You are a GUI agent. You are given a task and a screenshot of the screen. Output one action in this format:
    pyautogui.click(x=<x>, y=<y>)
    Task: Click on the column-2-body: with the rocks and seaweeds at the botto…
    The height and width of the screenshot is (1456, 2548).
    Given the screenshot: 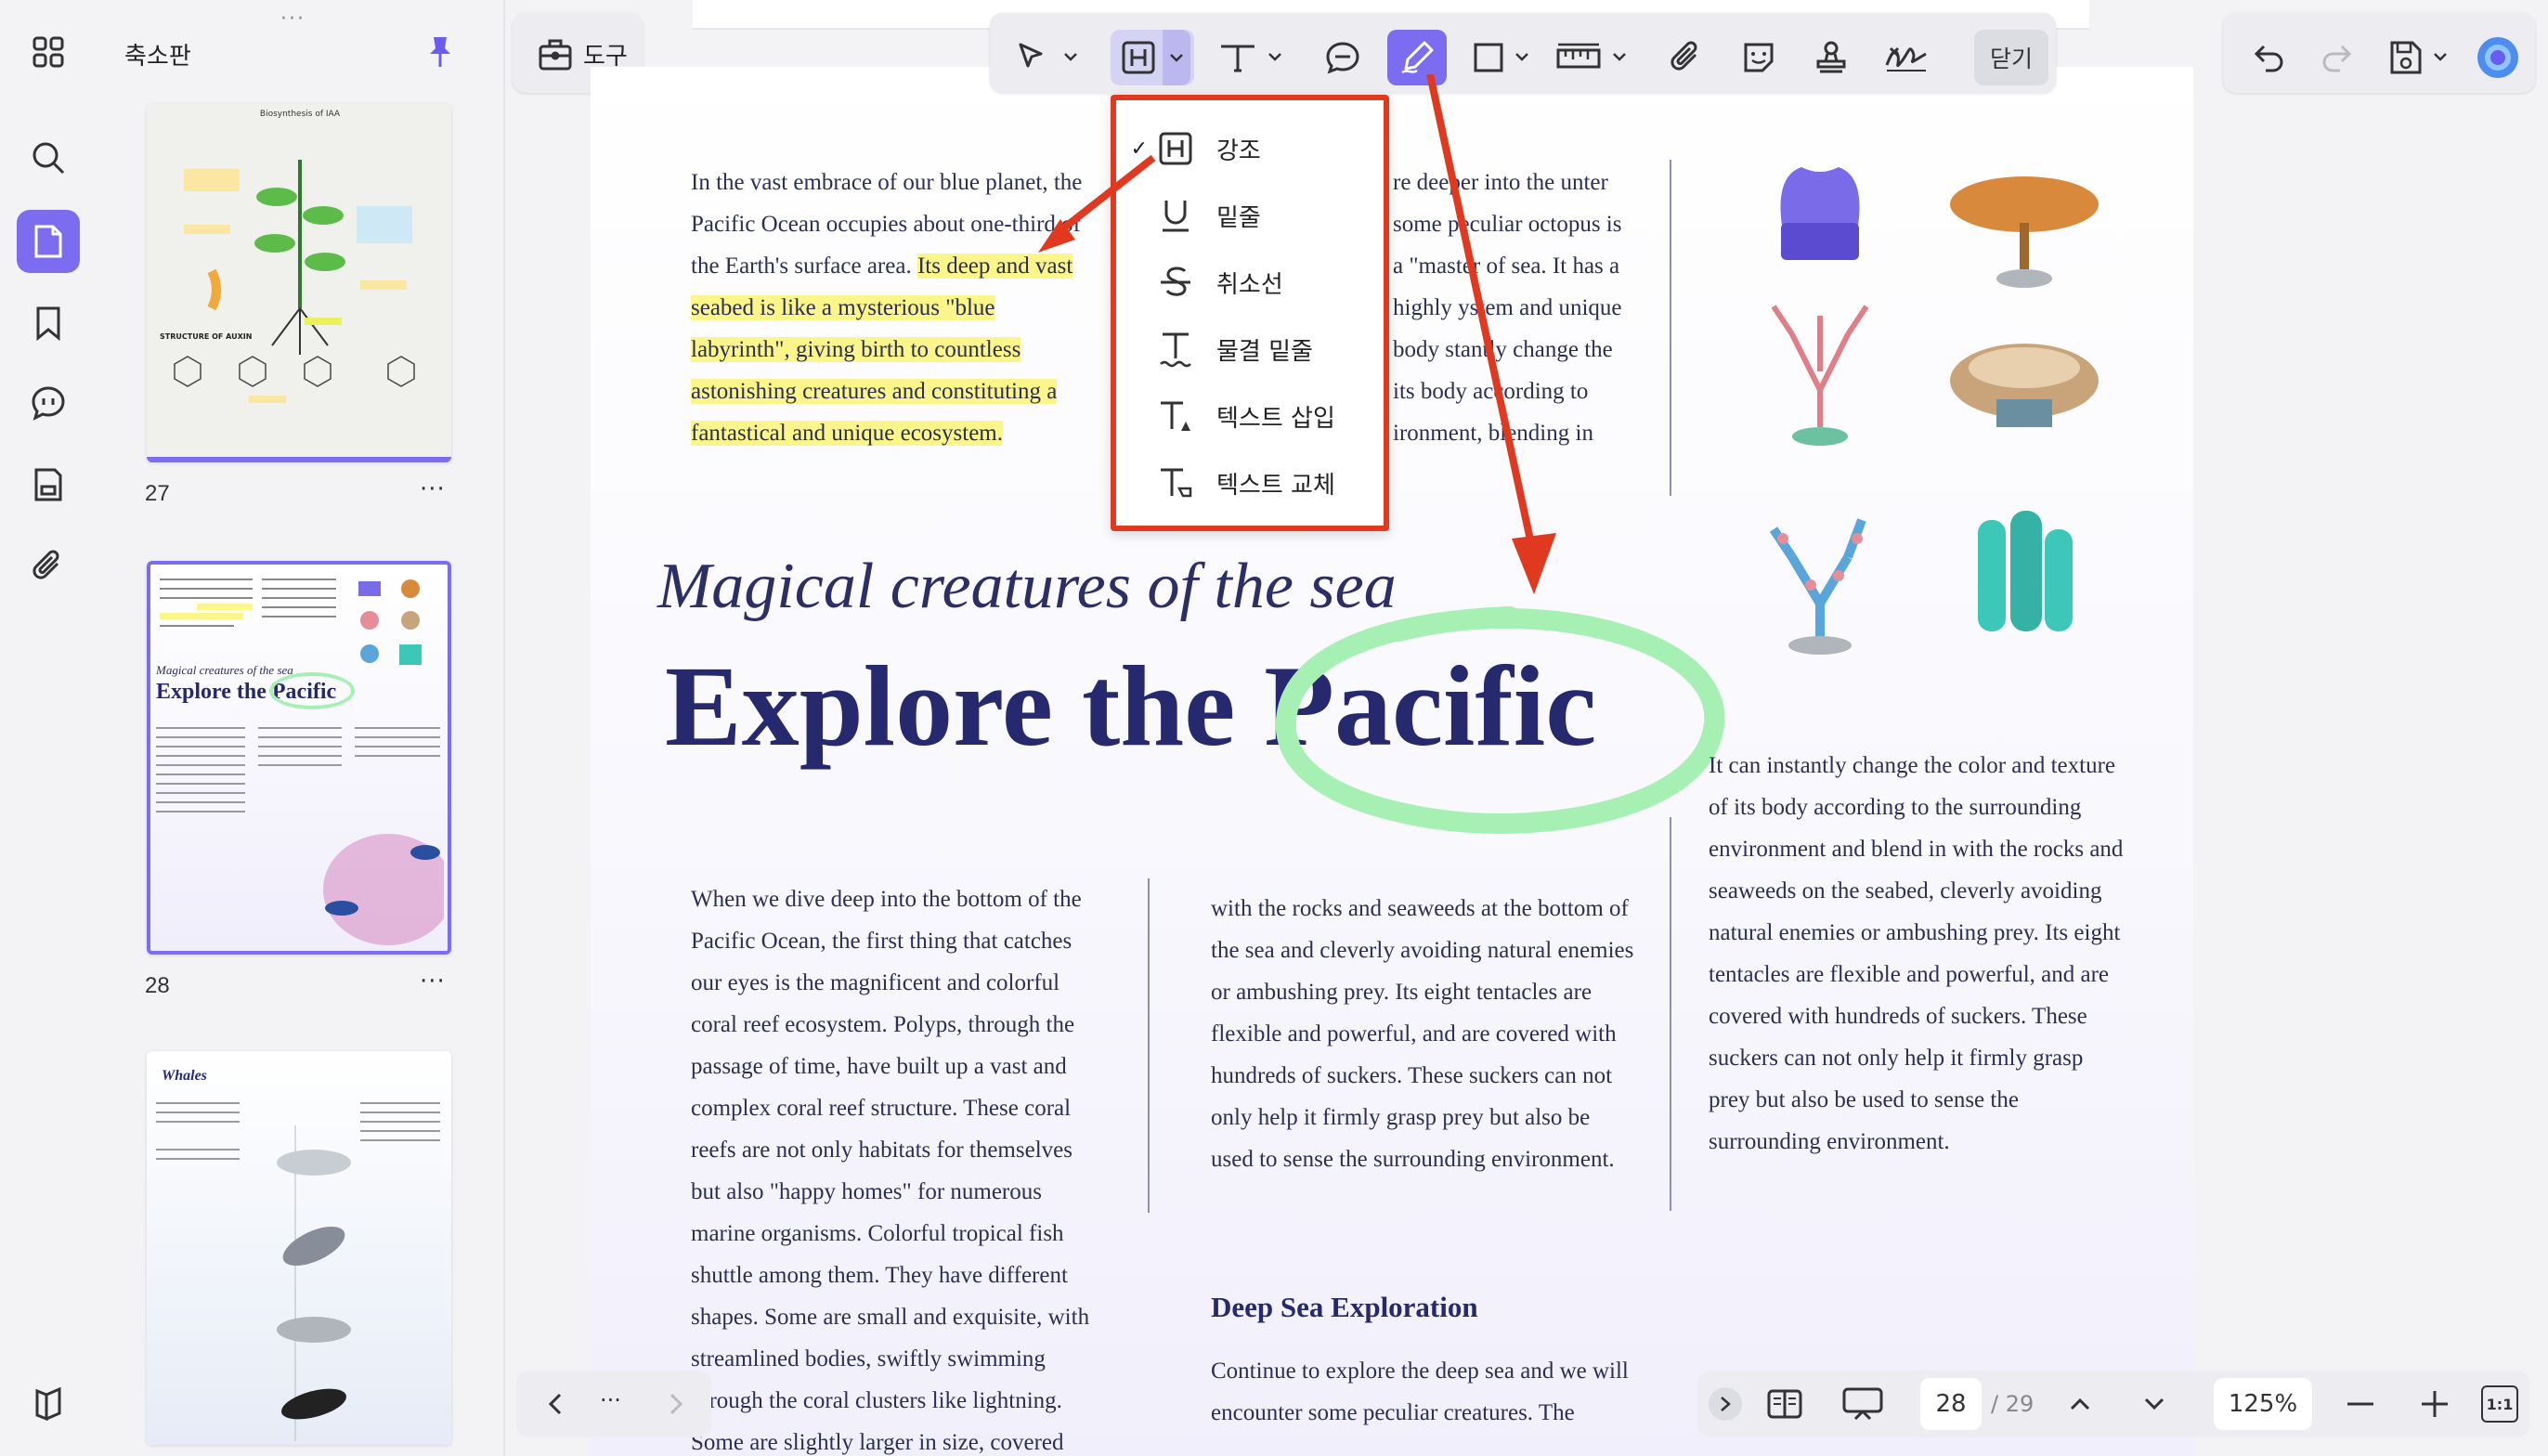 What is the action you would take?
    pyautogui.click(x=1424, y=1034)
    